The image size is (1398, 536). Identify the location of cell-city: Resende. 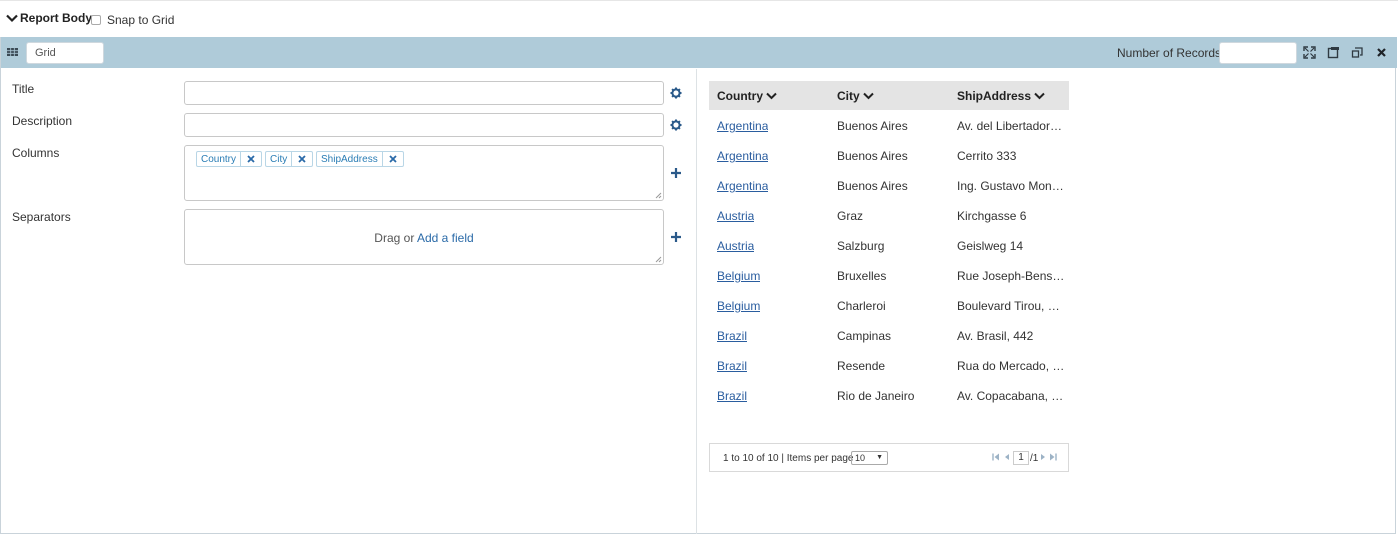
(861, 366).